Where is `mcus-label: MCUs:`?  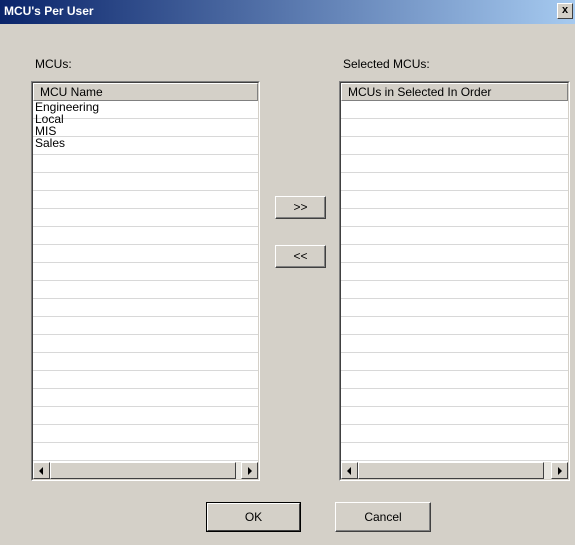 mcus-label: MCUs: is located at coordinates (53, 64).